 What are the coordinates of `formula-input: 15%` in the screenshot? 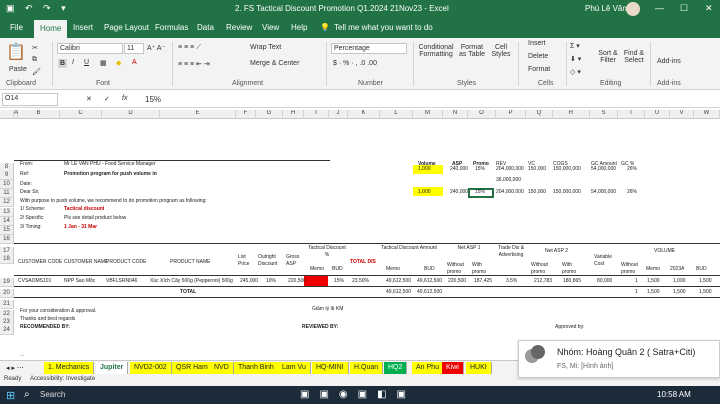 It's located at (153, 99).